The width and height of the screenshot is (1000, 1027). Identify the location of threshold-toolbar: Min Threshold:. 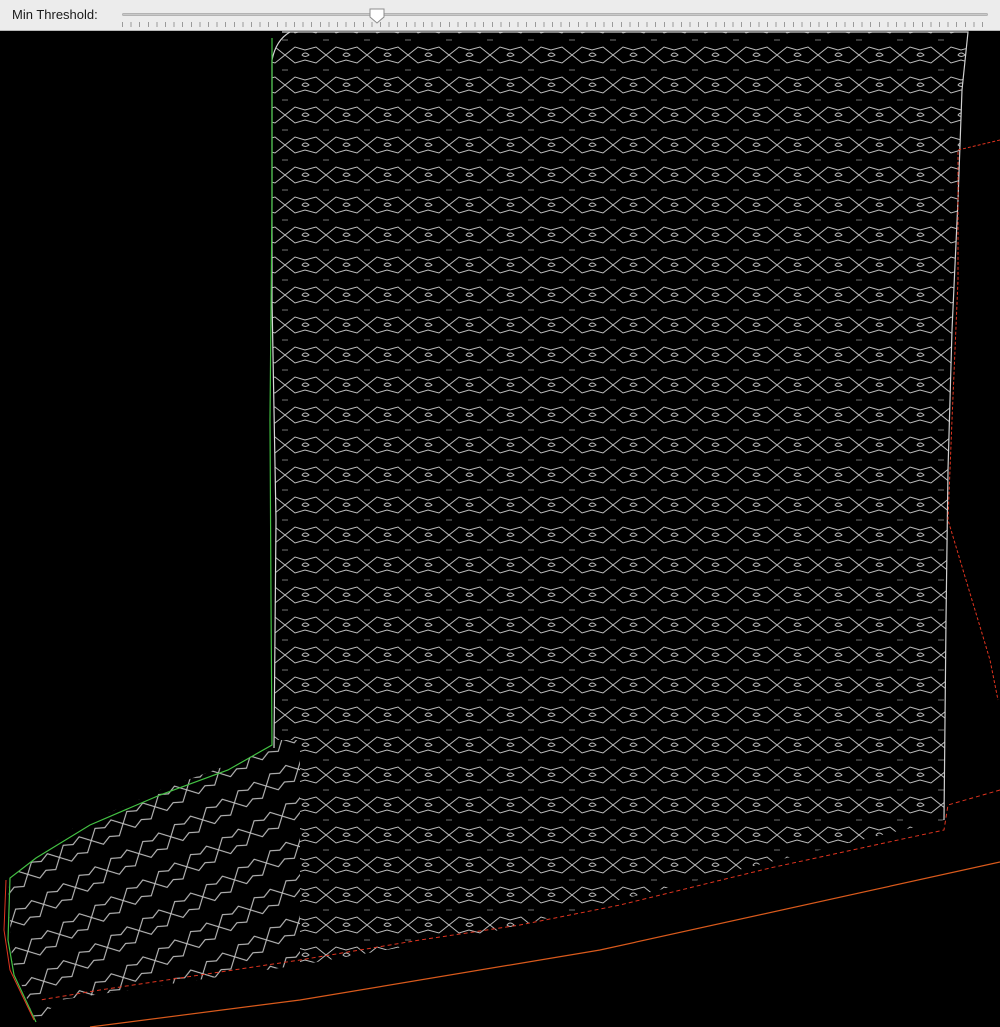
(500, 15).